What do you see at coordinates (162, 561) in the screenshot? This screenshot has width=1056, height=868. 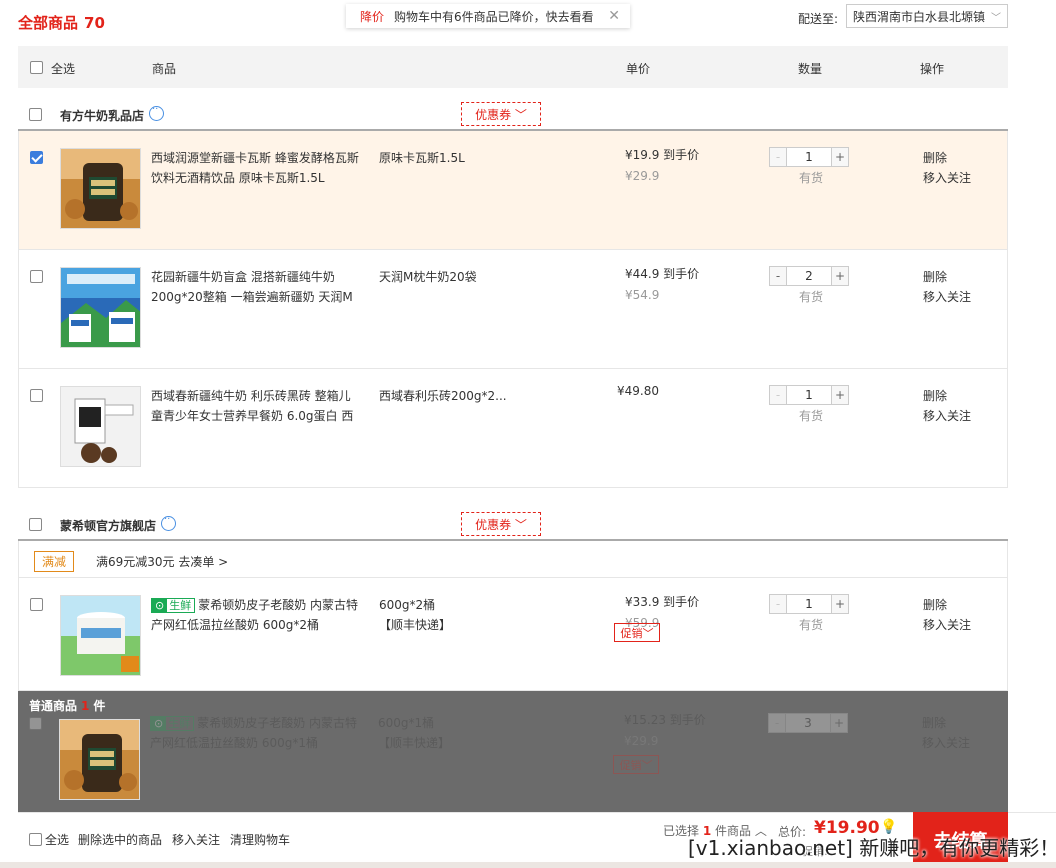 I see `full-reduction-link: 满69元减30元 去凑单 >` at bounding box center [162, 561].